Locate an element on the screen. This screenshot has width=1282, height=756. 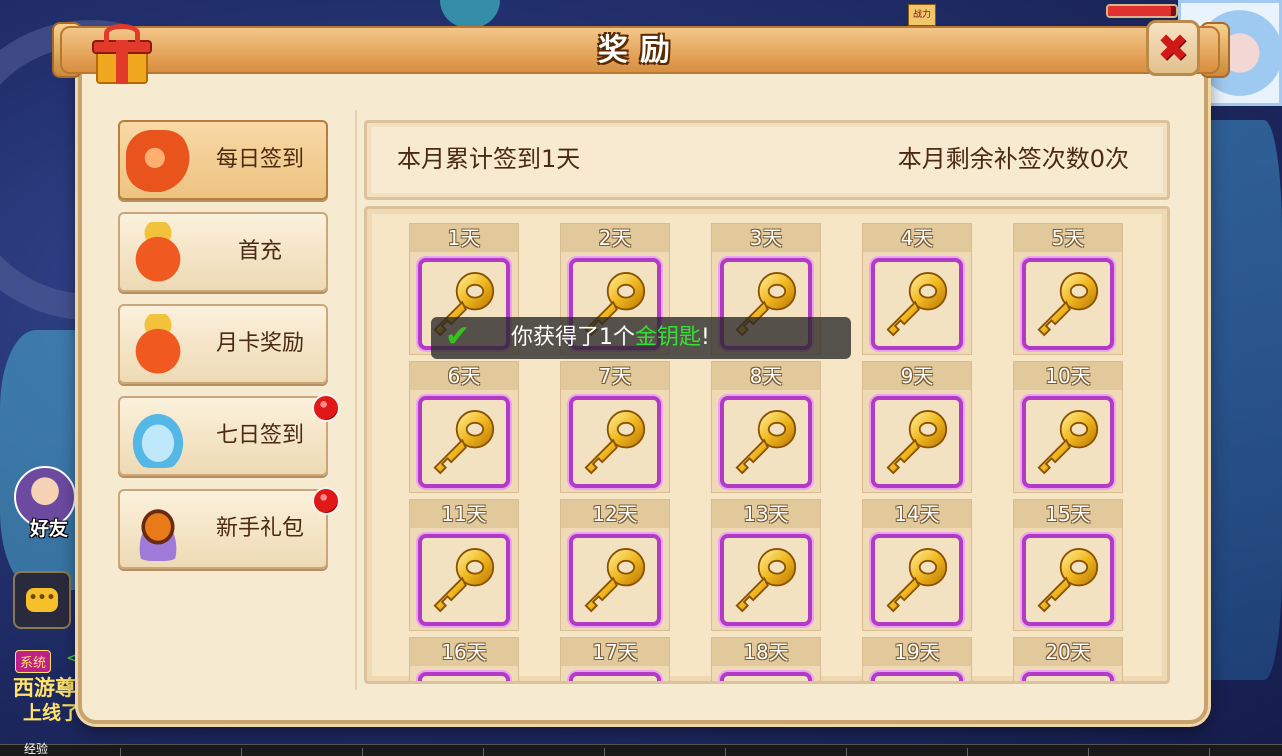
reward-cell-day-14: 14天 is located at coordinates (917, 565).